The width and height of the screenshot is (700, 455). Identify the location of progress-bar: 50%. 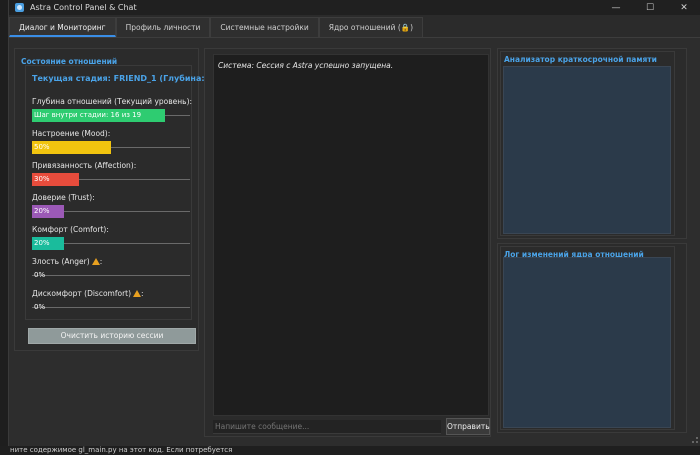
(111, 147).